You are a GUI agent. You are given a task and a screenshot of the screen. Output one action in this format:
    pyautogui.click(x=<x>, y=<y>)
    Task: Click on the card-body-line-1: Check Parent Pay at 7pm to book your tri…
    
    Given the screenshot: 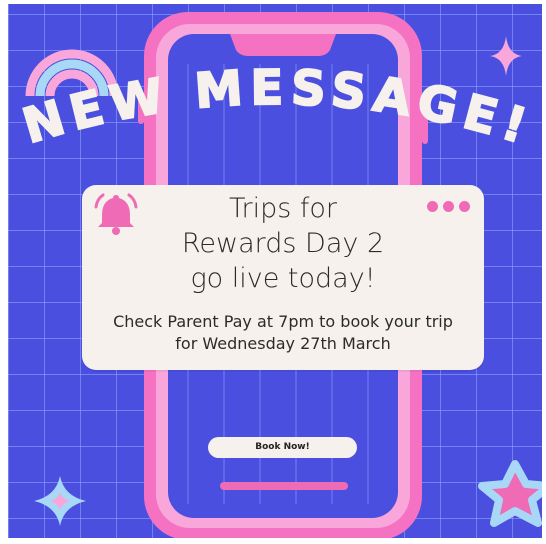 What is the action you would take?
    pyautogui.click(x=283, y=321)
    